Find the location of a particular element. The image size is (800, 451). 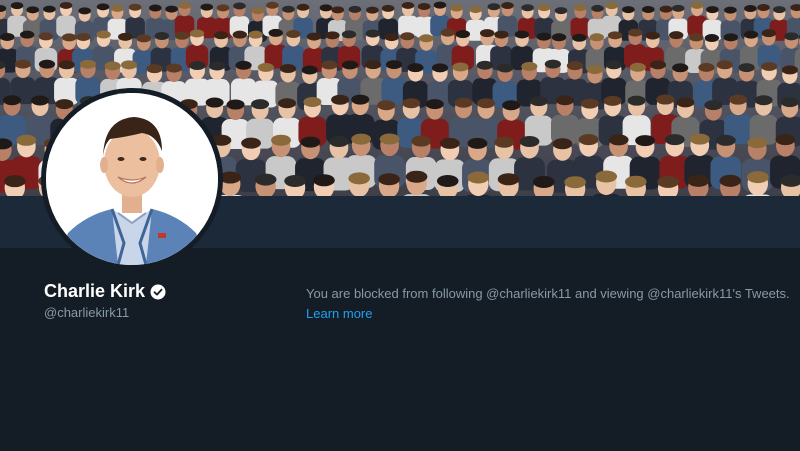

learn-more-link: Learn more is located at coordinates (339, 313).